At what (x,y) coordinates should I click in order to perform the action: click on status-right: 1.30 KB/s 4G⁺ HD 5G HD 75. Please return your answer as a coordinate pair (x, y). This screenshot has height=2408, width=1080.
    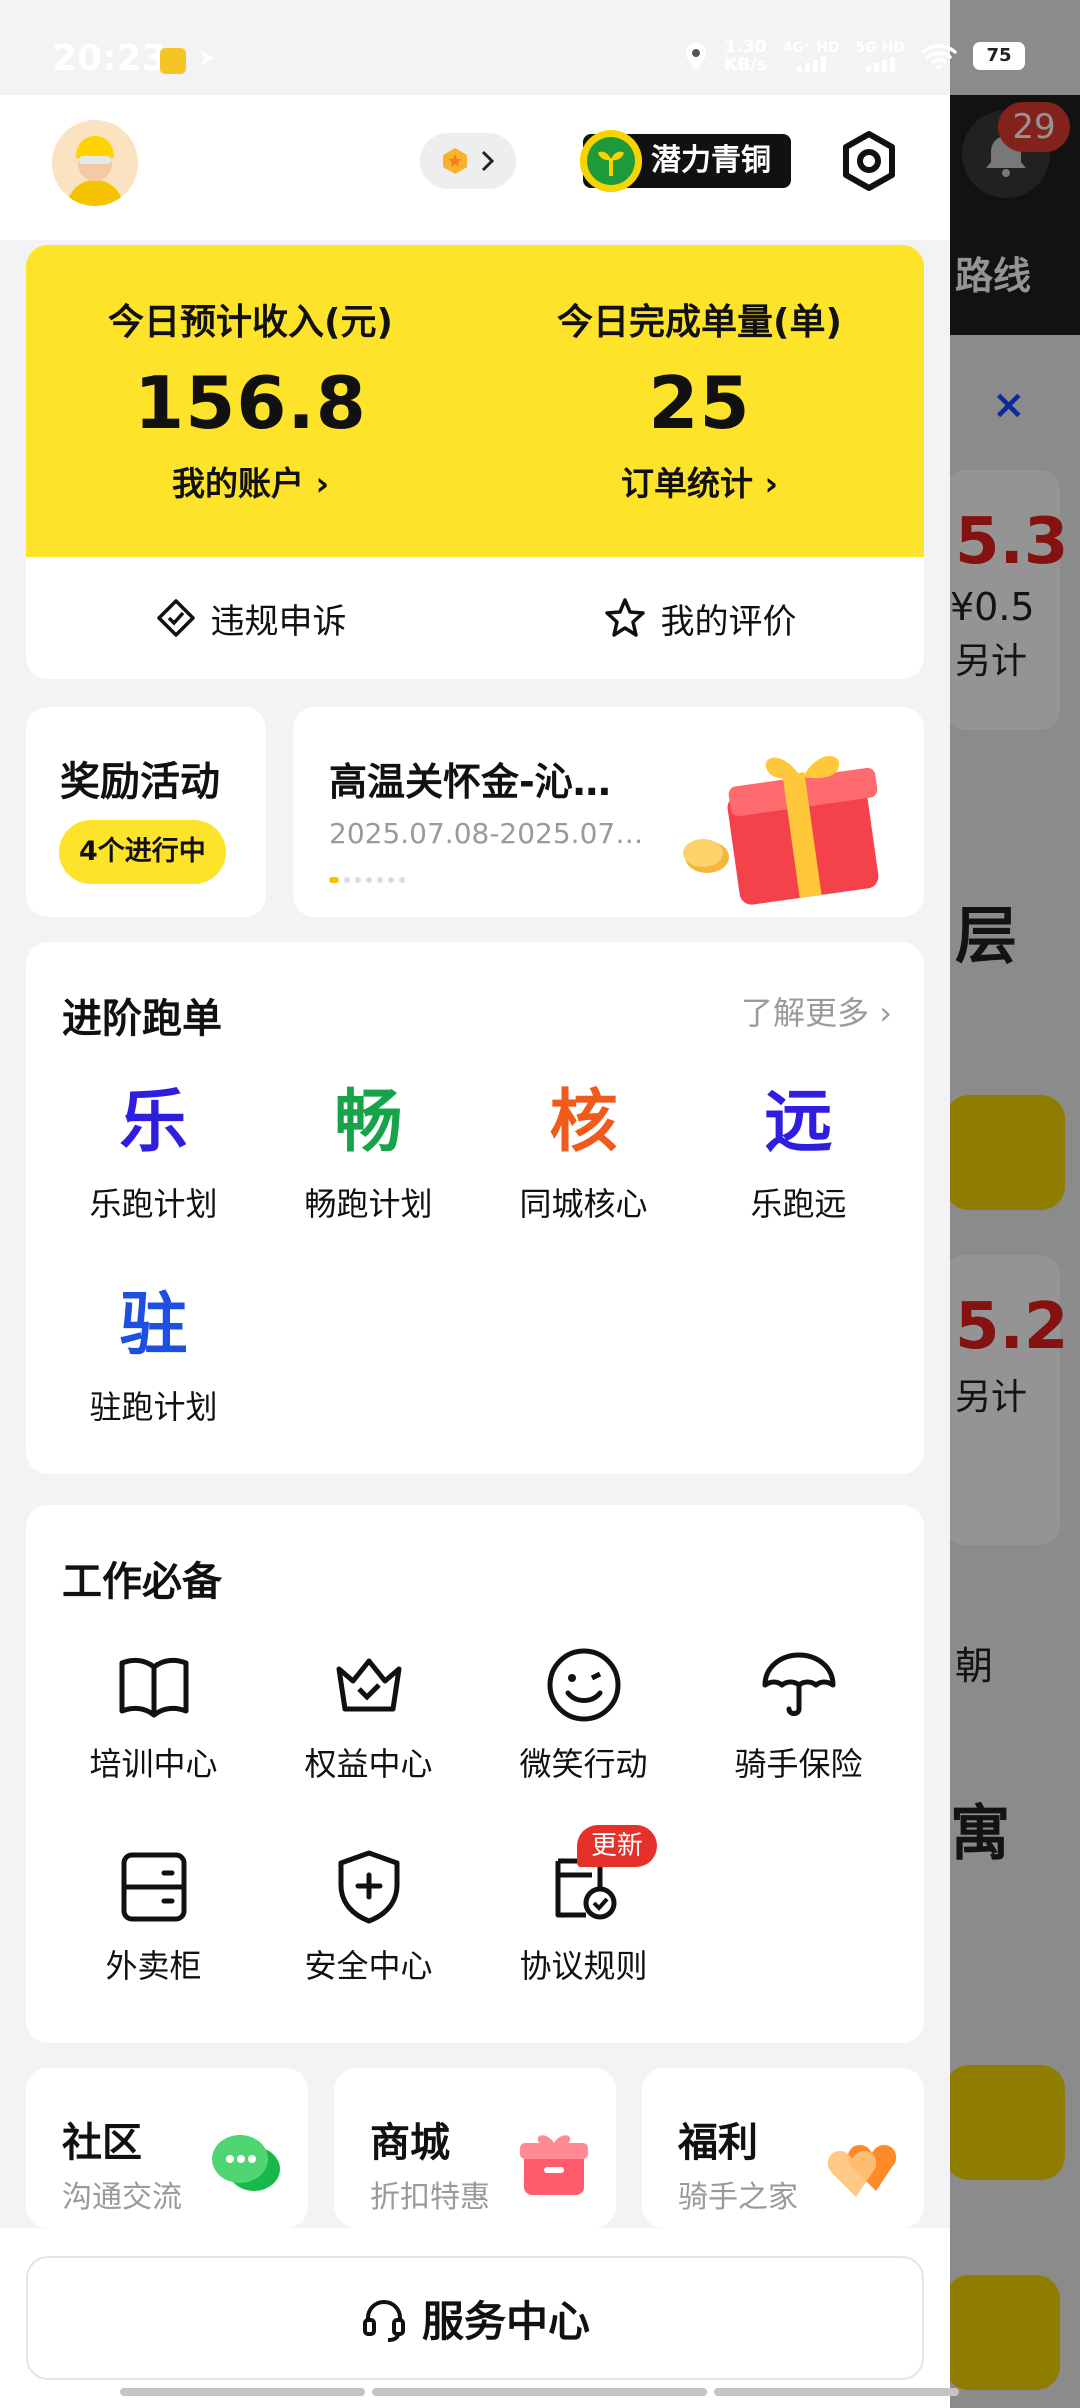
    Looking at the image, I should click on (854, 56).